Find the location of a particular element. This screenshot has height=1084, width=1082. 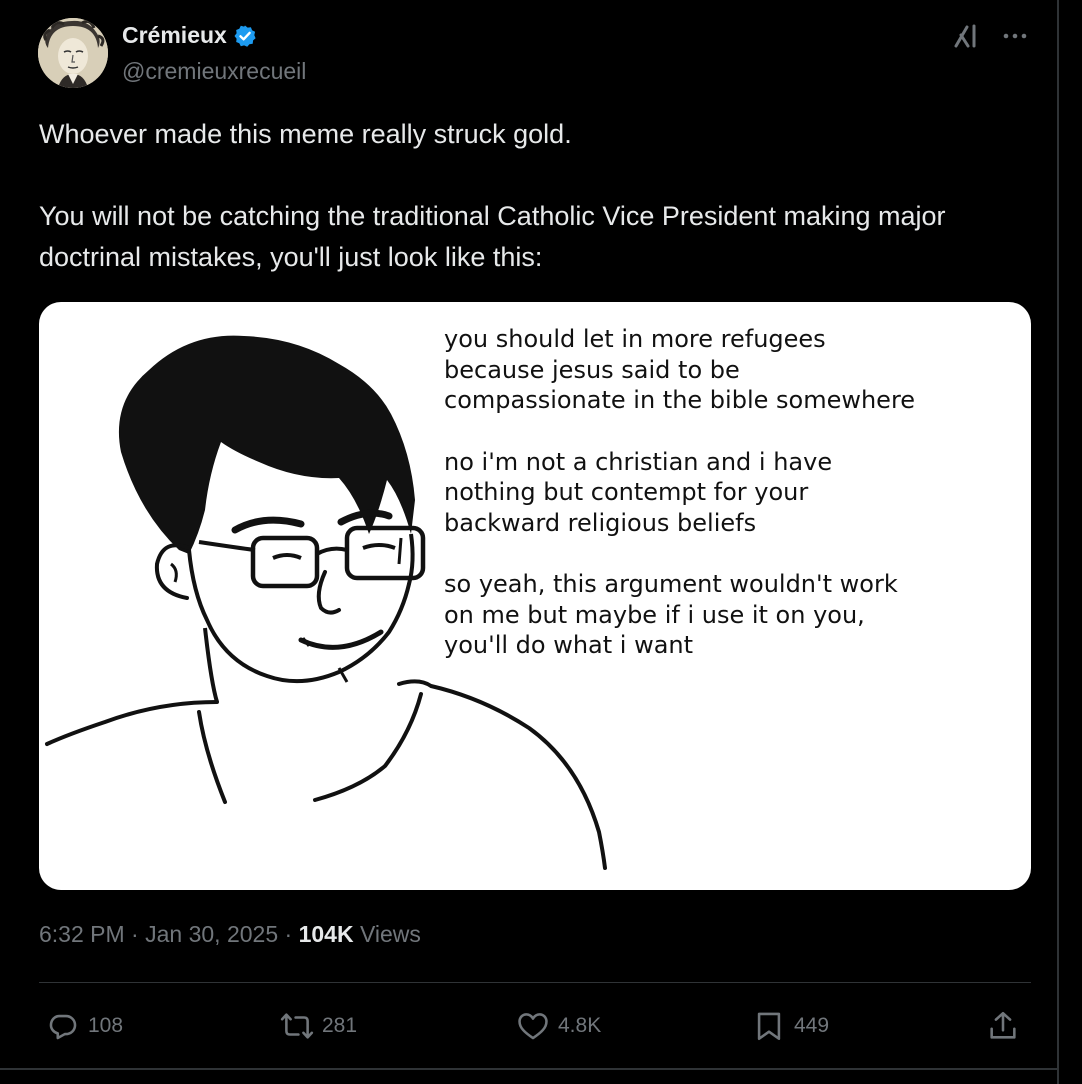

views-label: Views is located at coordinates (390, 934).